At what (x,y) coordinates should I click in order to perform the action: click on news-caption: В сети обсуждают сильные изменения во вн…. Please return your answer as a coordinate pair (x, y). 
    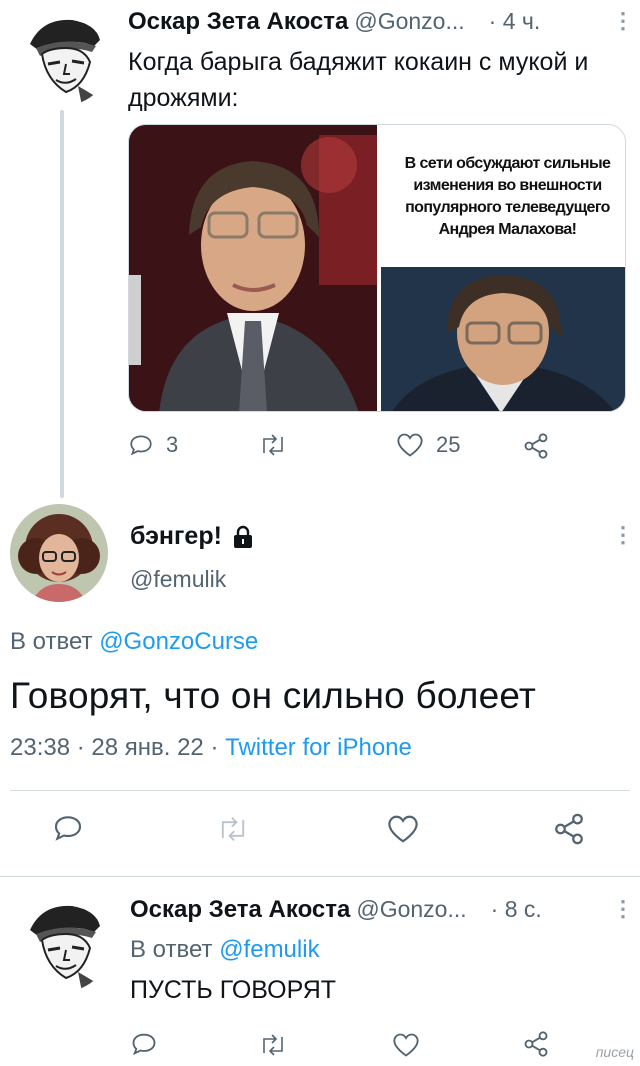
    Looking at the image, I should click on (507, 196).